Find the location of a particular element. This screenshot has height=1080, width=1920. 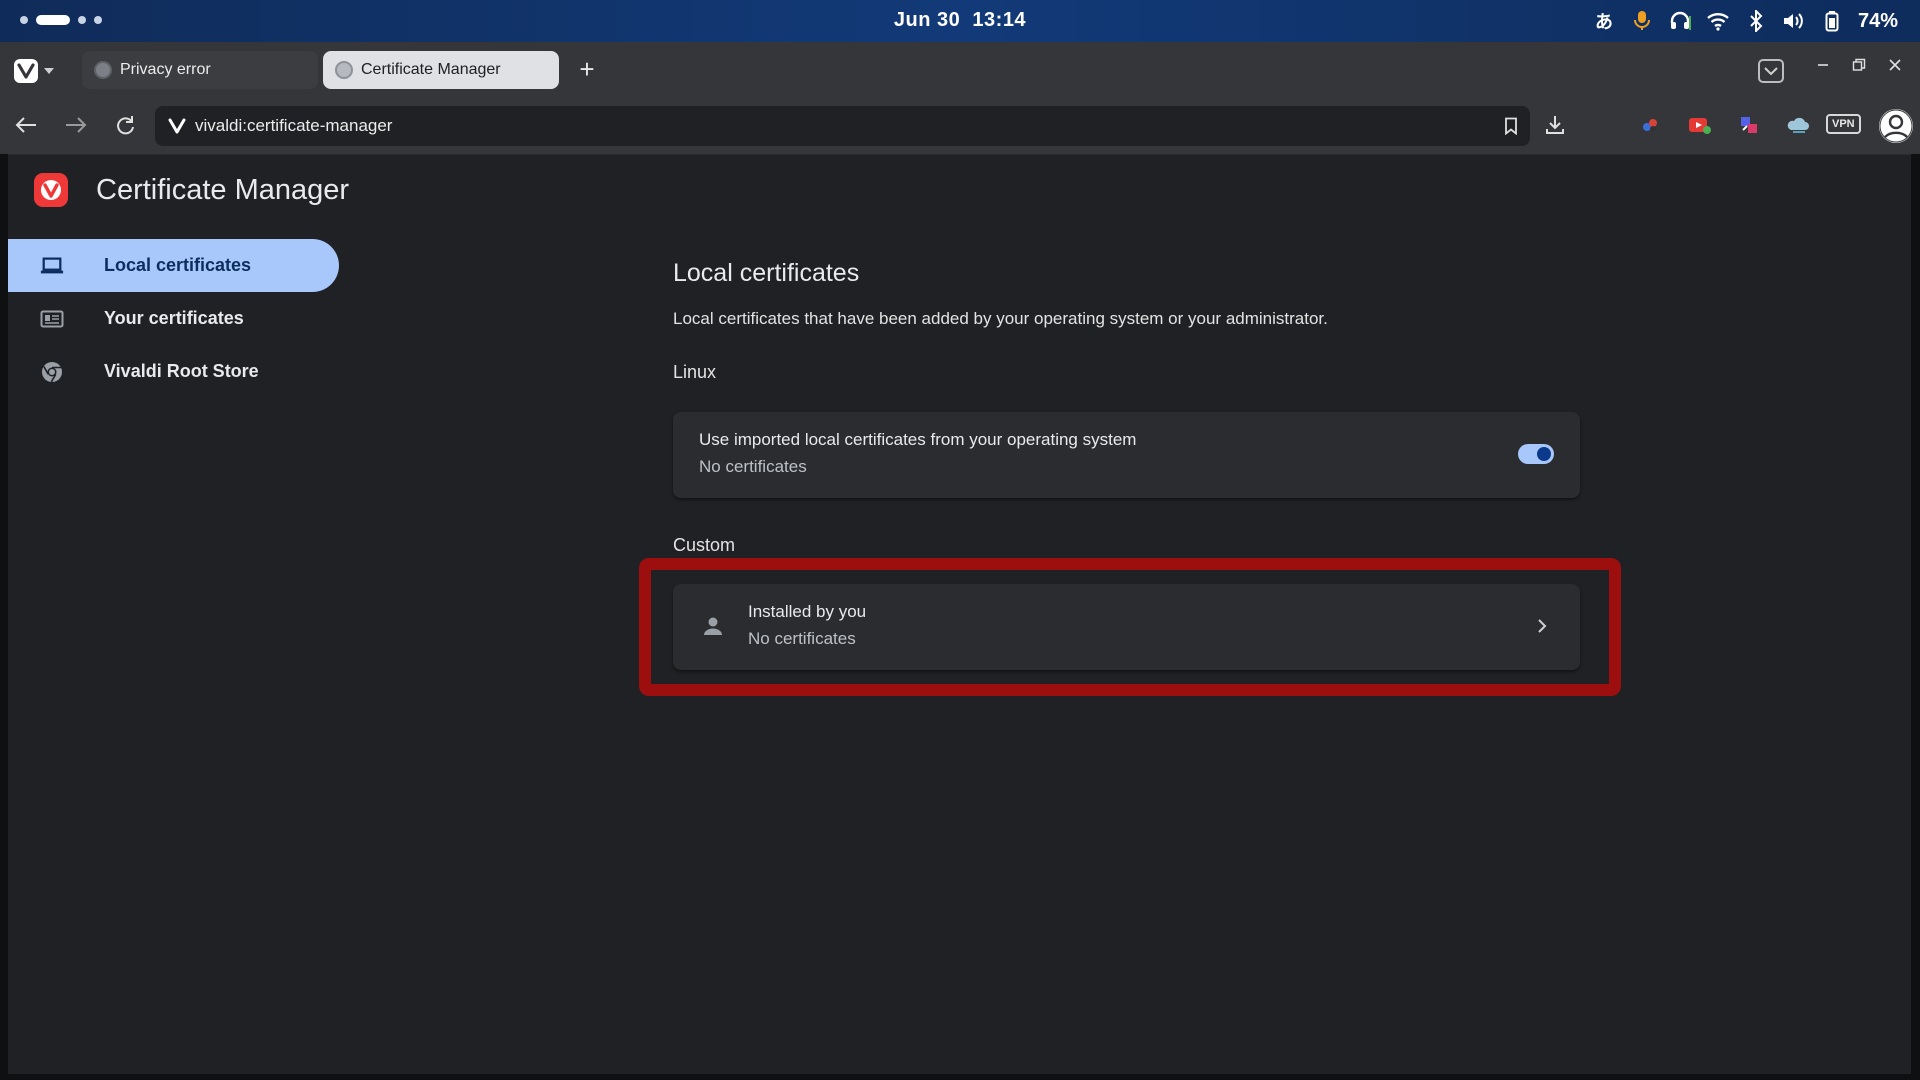

sidebar-item-label: Local certificates is located at coordinates (178, 265).